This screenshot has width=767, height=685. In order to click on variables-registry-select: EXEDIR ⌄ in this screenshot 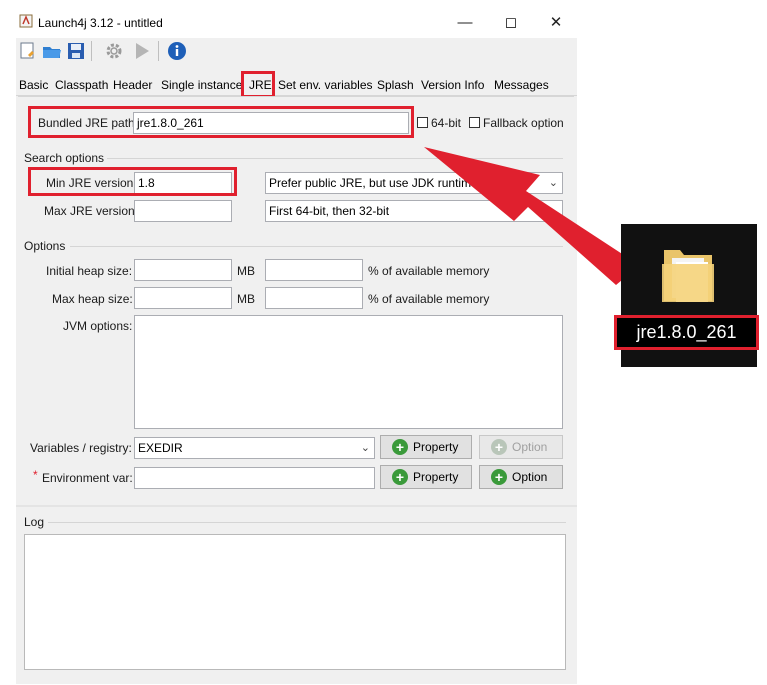, I will do `click(254, 448)`.